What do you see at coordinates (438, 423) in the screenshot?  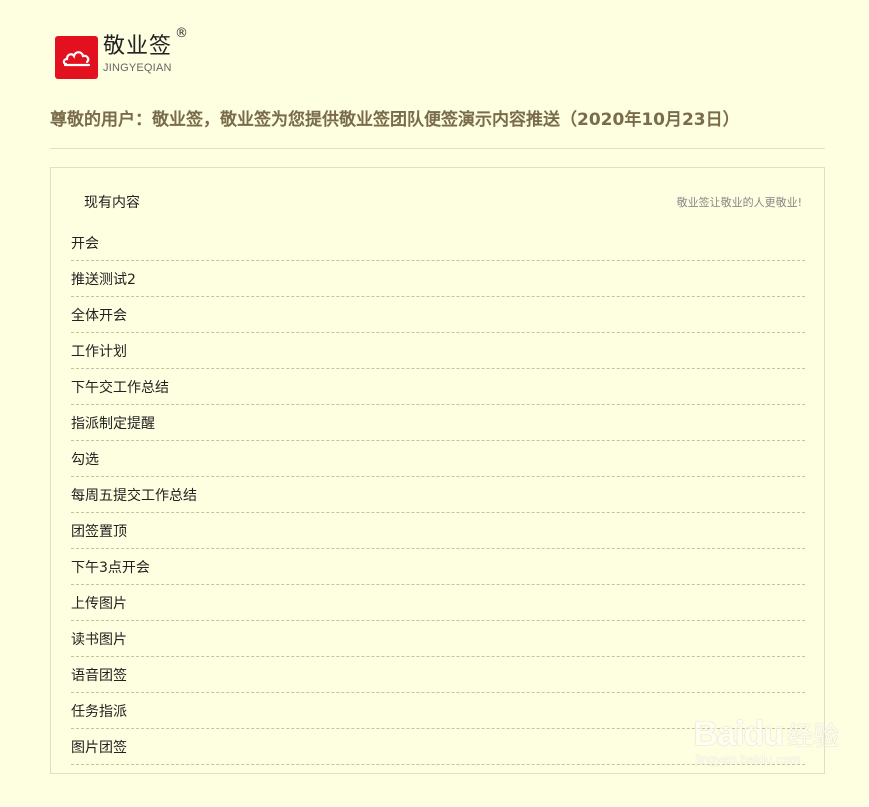 I see `list-item: 指派制定提醒` at bounding box center [438, 423].